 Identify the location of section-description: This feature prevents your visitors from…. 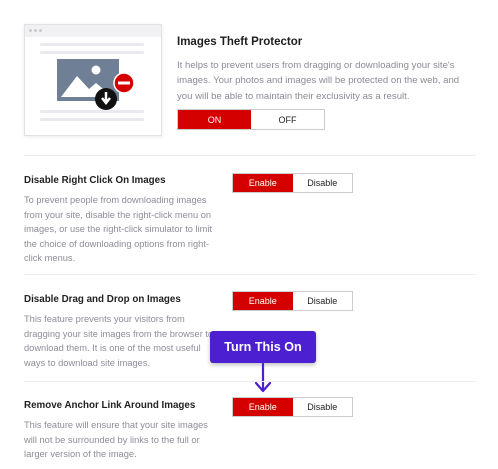
(119, 341).